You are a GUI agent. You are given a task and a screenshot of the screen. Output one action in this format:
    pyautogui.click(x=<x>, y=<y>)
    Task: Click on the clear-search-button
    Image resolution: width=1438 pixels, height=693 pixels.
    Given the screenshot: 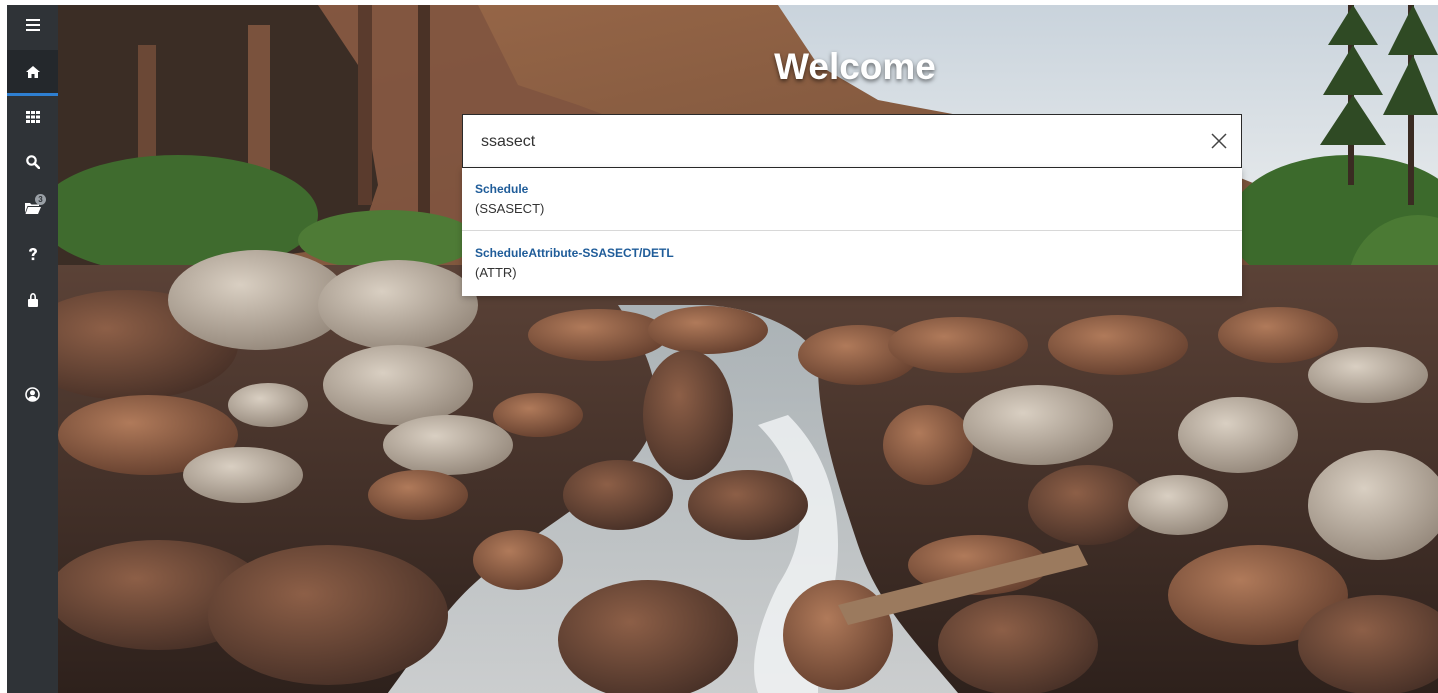 What is the action you would take?
    pyautogui.click(x=1219, y=141)
    